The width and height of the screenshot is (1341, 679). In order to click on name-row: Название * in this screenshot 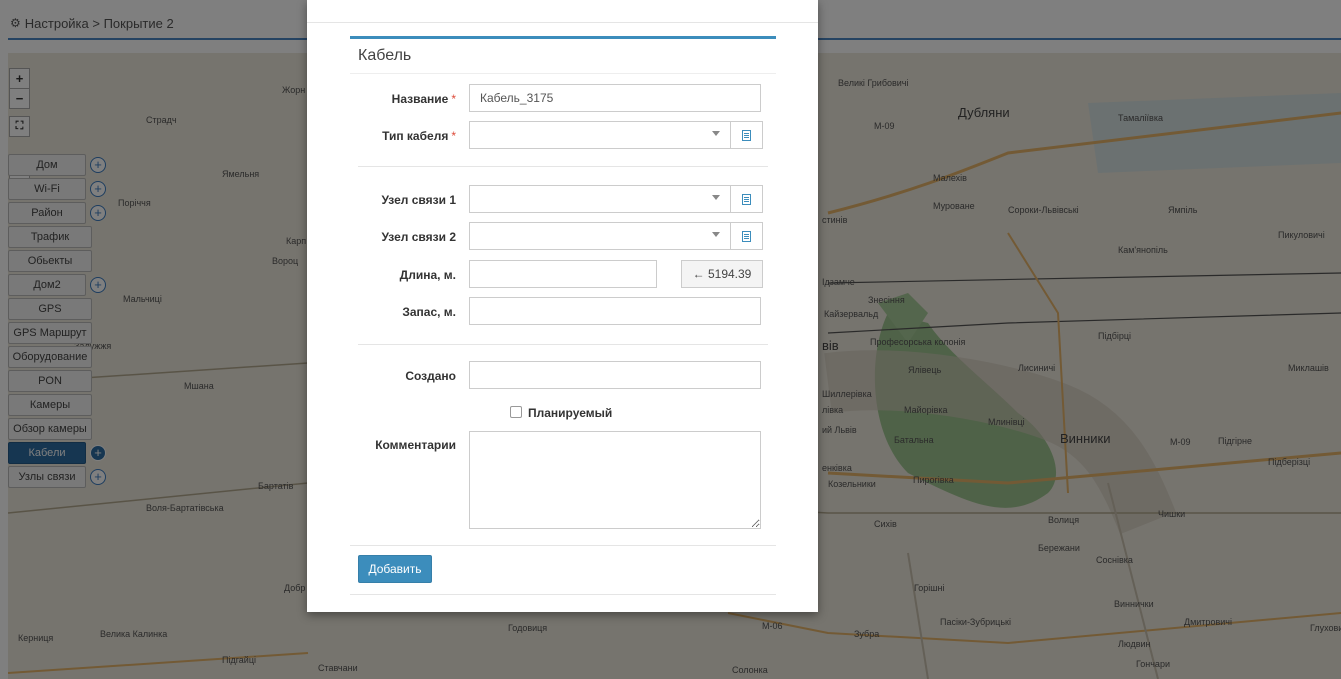, I will do `click(563, 99)`.